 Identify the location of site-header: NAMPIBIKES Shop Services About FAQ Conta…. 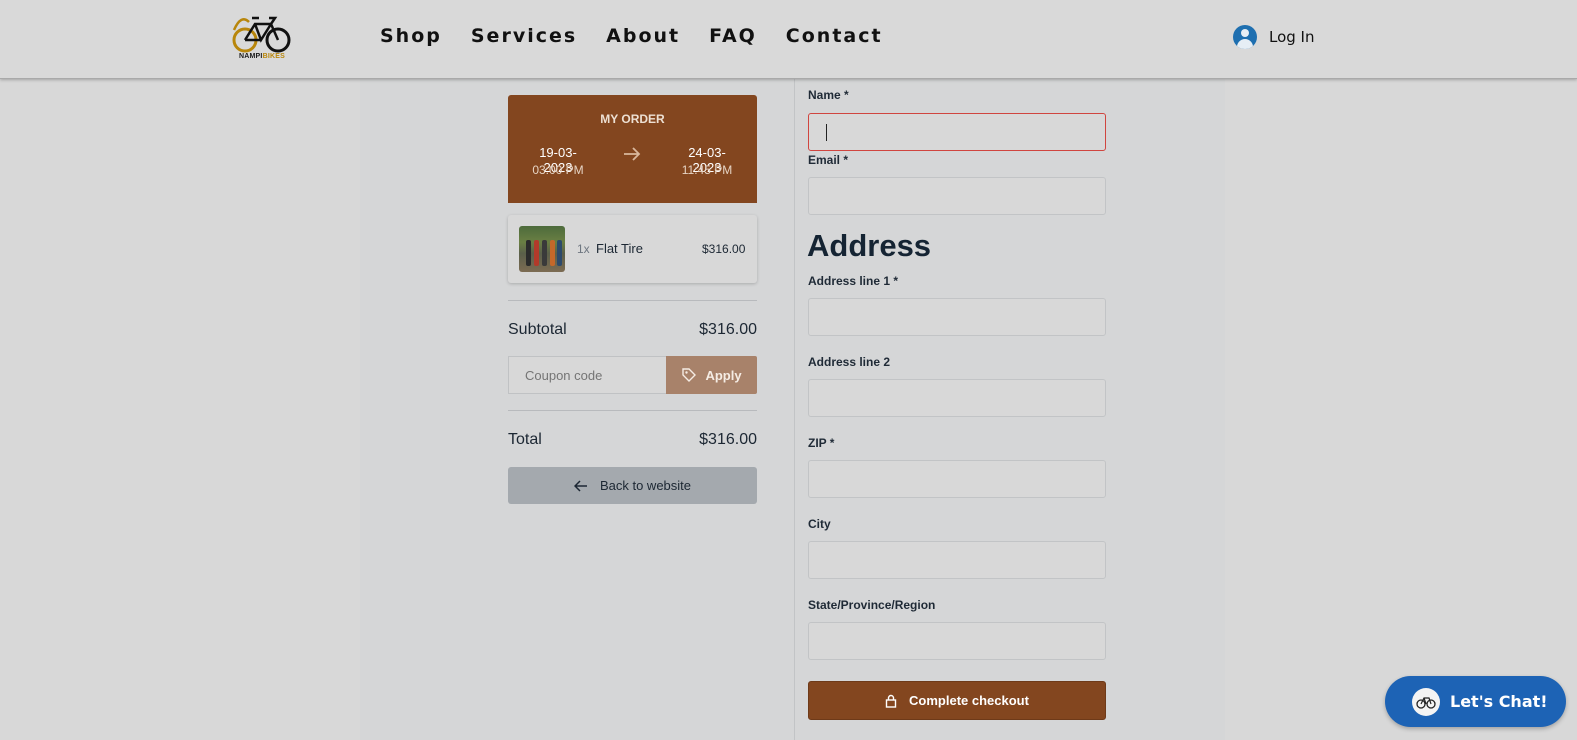
(788, 39).